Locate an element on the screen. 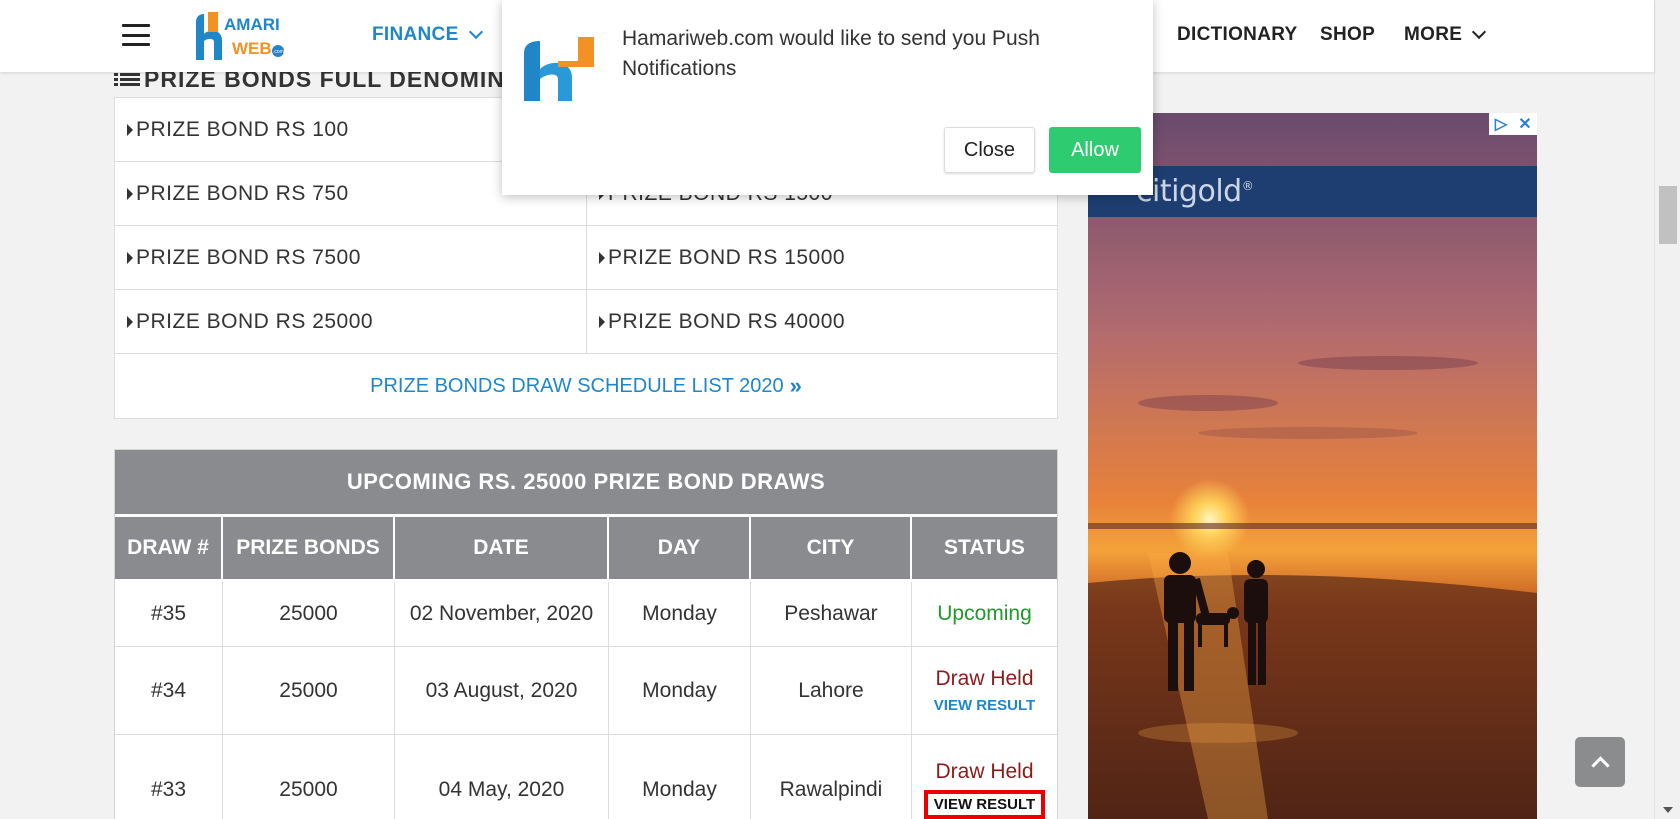  column-header: PRIZE BONDS is located at coordinates (309, 548).